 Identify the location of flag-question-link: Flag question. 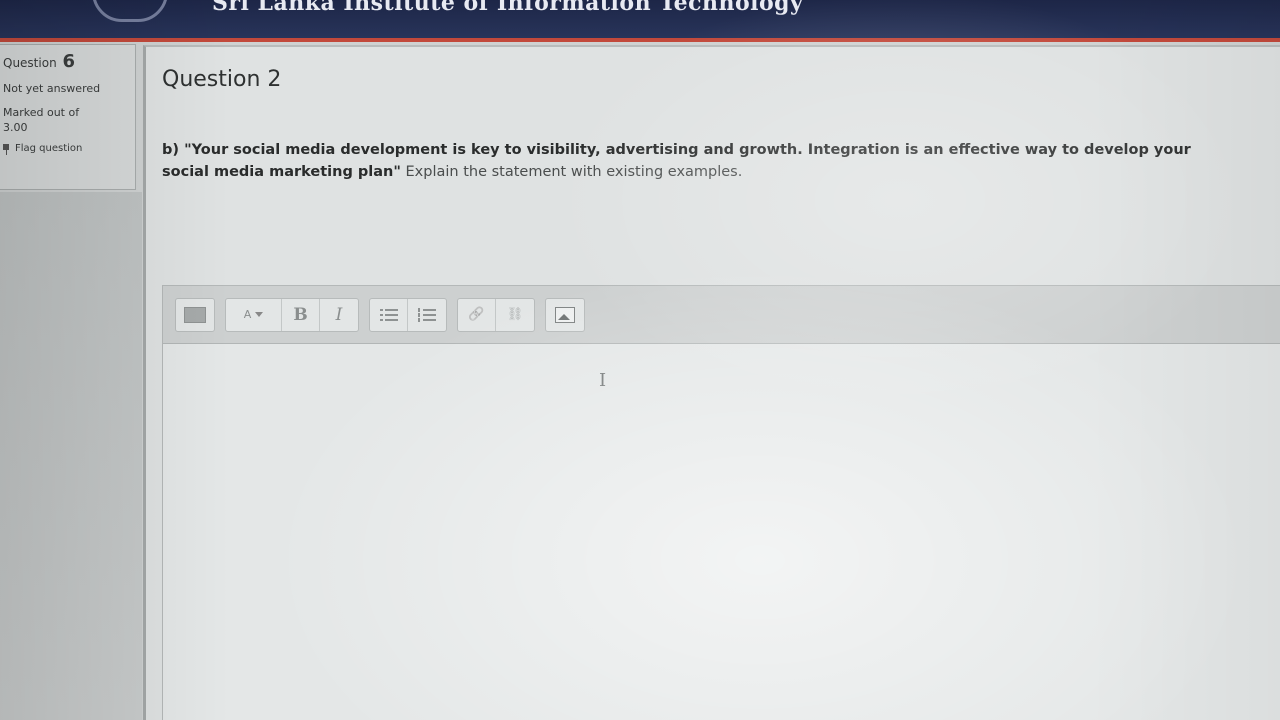
(69, 149).